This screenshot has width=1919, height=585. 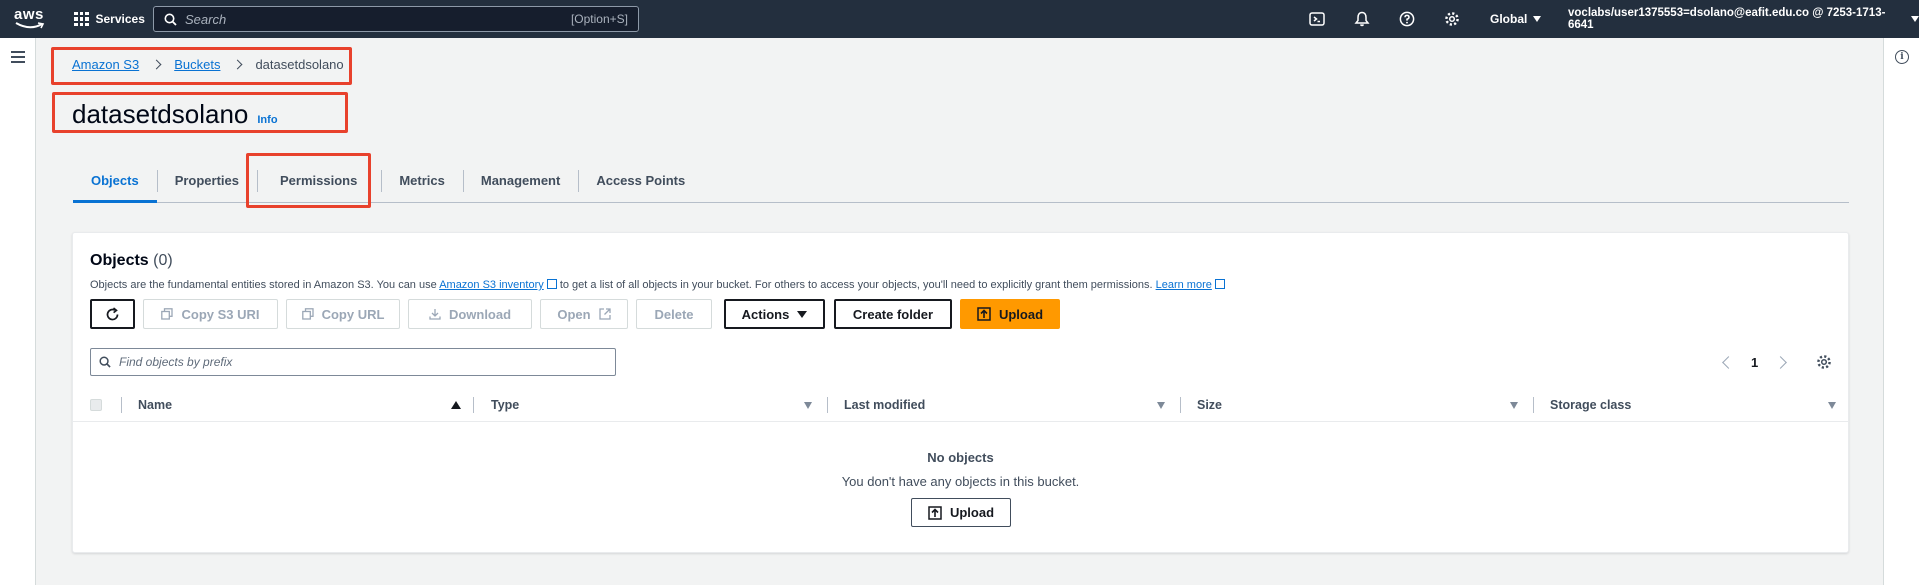 I want to click on info-panel-icon: i, so click(x=1902, y=57).